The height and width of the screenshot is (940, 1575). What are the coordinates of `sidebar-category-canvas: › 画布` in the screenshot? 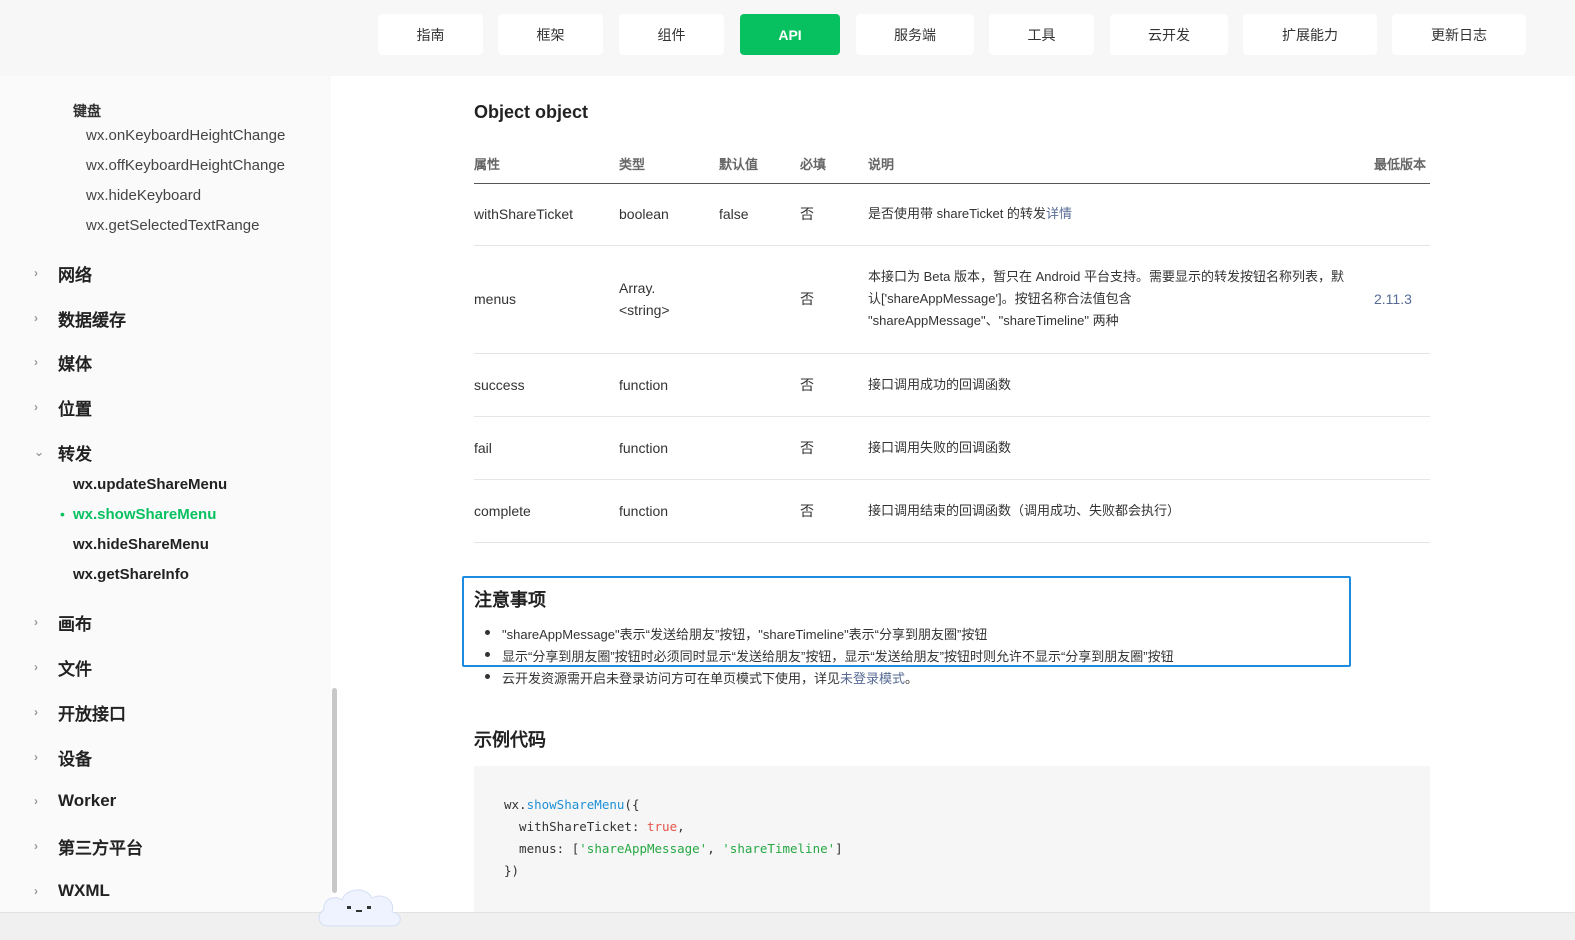 It's located at (63, 622).